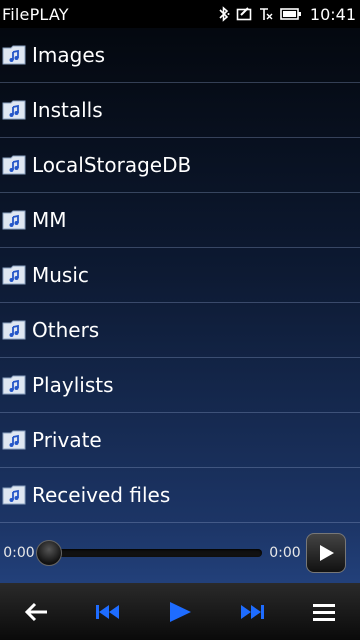  Describe the element at coordinates (112, 165) in the screenshot. I see `folder-label: LocalStorageDB` at that location.